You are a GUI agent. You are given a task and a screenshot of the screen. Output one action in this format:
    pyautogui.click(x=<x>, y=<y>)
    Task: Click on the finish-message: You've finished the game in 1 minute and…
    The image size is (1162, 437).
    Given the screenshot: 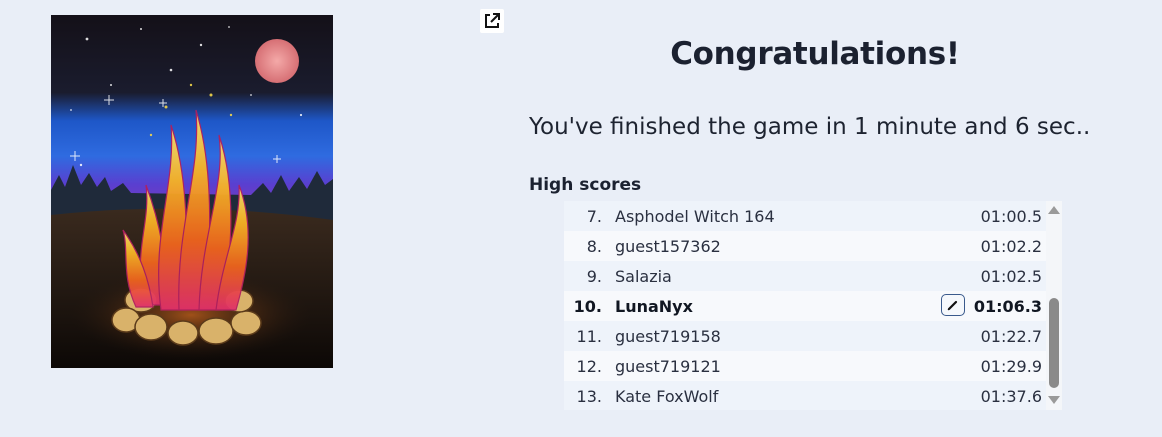 What is the action you would take?
    pyautogui.click(x=810, y=127)
    